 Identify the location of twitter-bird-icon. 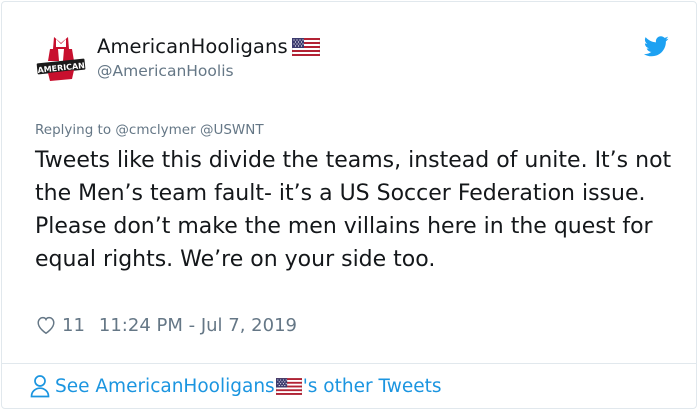
(656, 46).